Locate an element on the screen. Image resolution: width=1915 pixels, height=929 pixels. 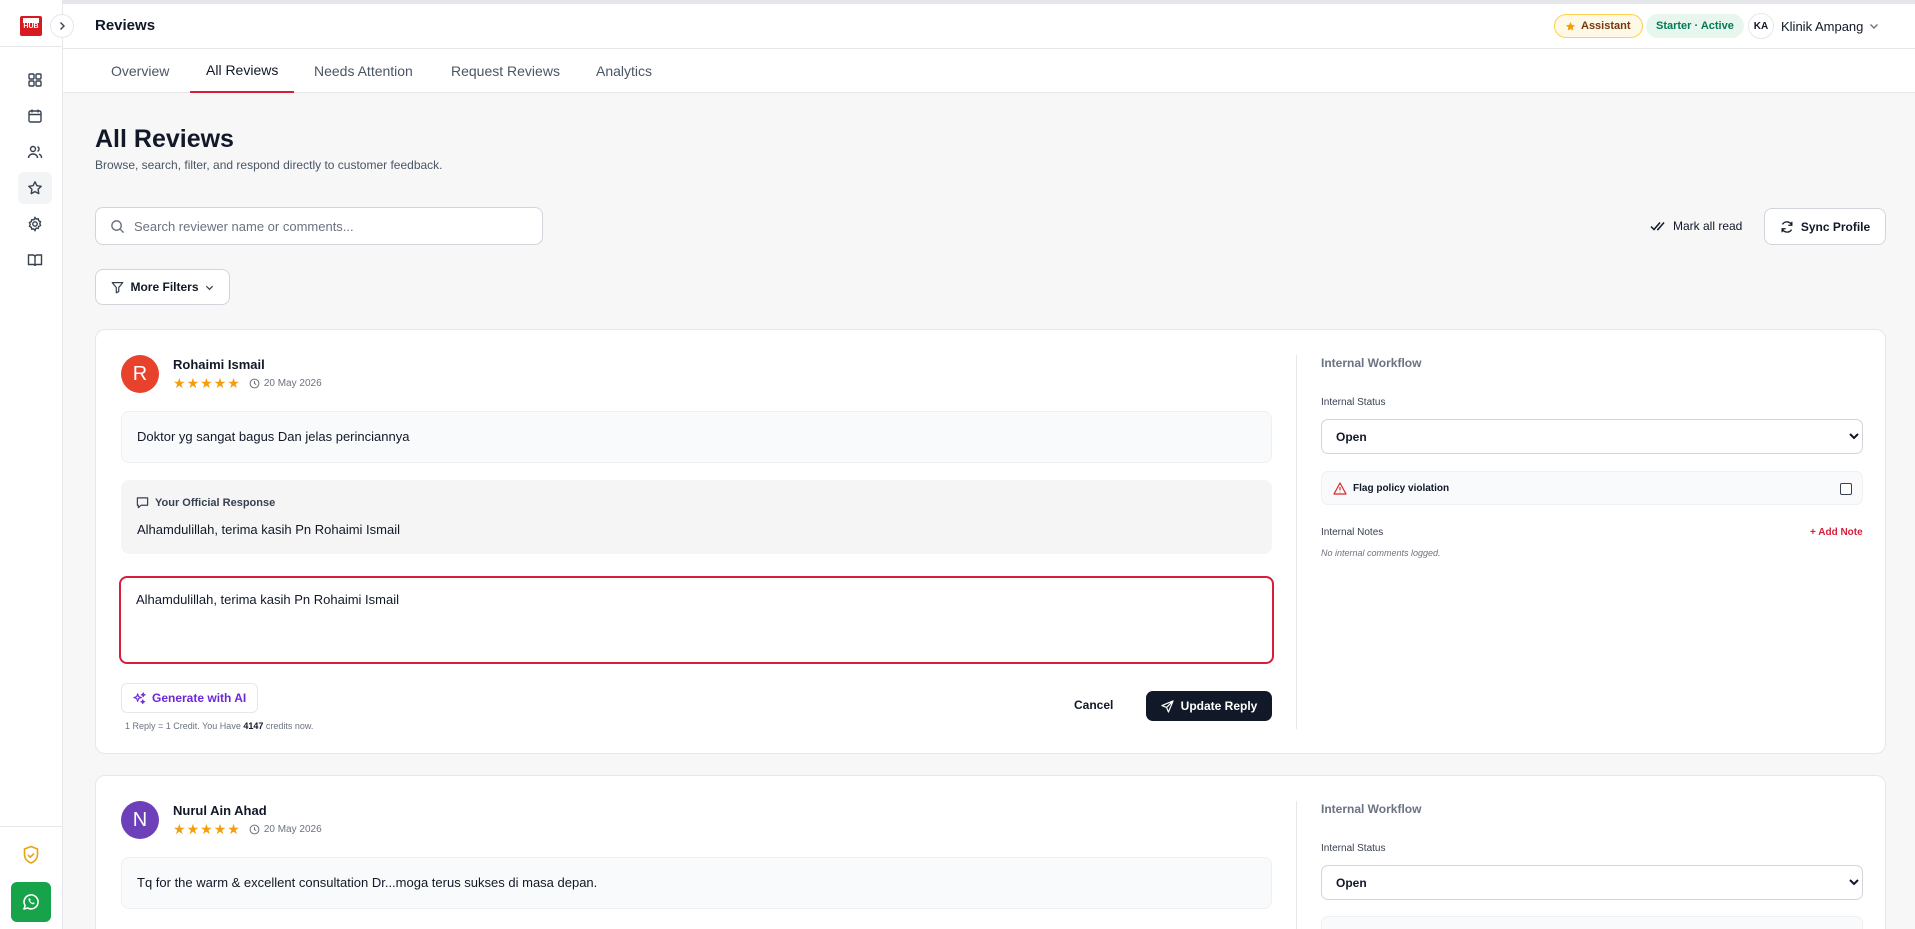
gear-icon is located at coordinates (35, 224).